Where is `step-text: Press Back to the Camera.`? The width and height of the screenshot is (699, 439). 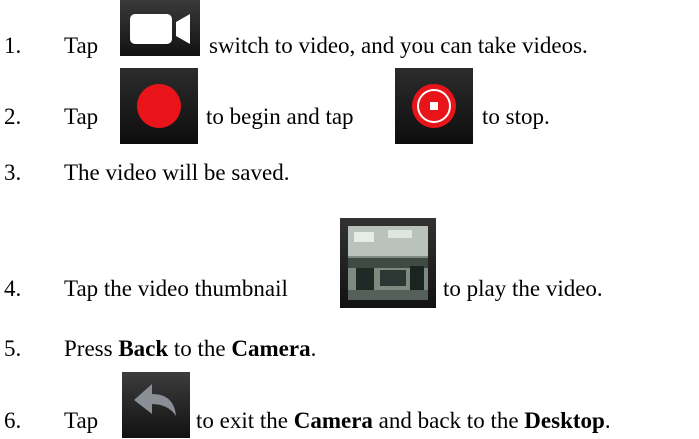
step-text: Press Back to the Camera. is located at coordinates (190, 349).